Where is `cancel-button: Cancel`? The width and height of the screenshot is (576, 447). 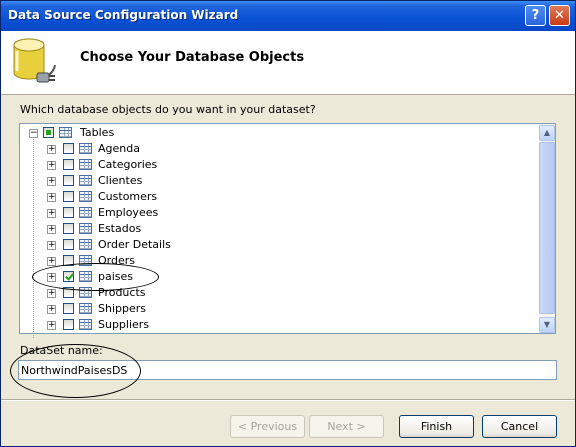 cancel-button: Cancel is located at coordinates (519, 426).